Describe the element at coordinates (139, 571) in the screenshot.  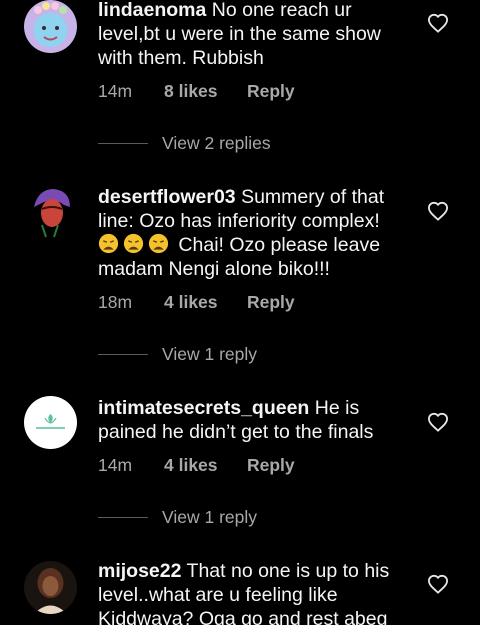
I see `comment-username: mijose22` at that location.